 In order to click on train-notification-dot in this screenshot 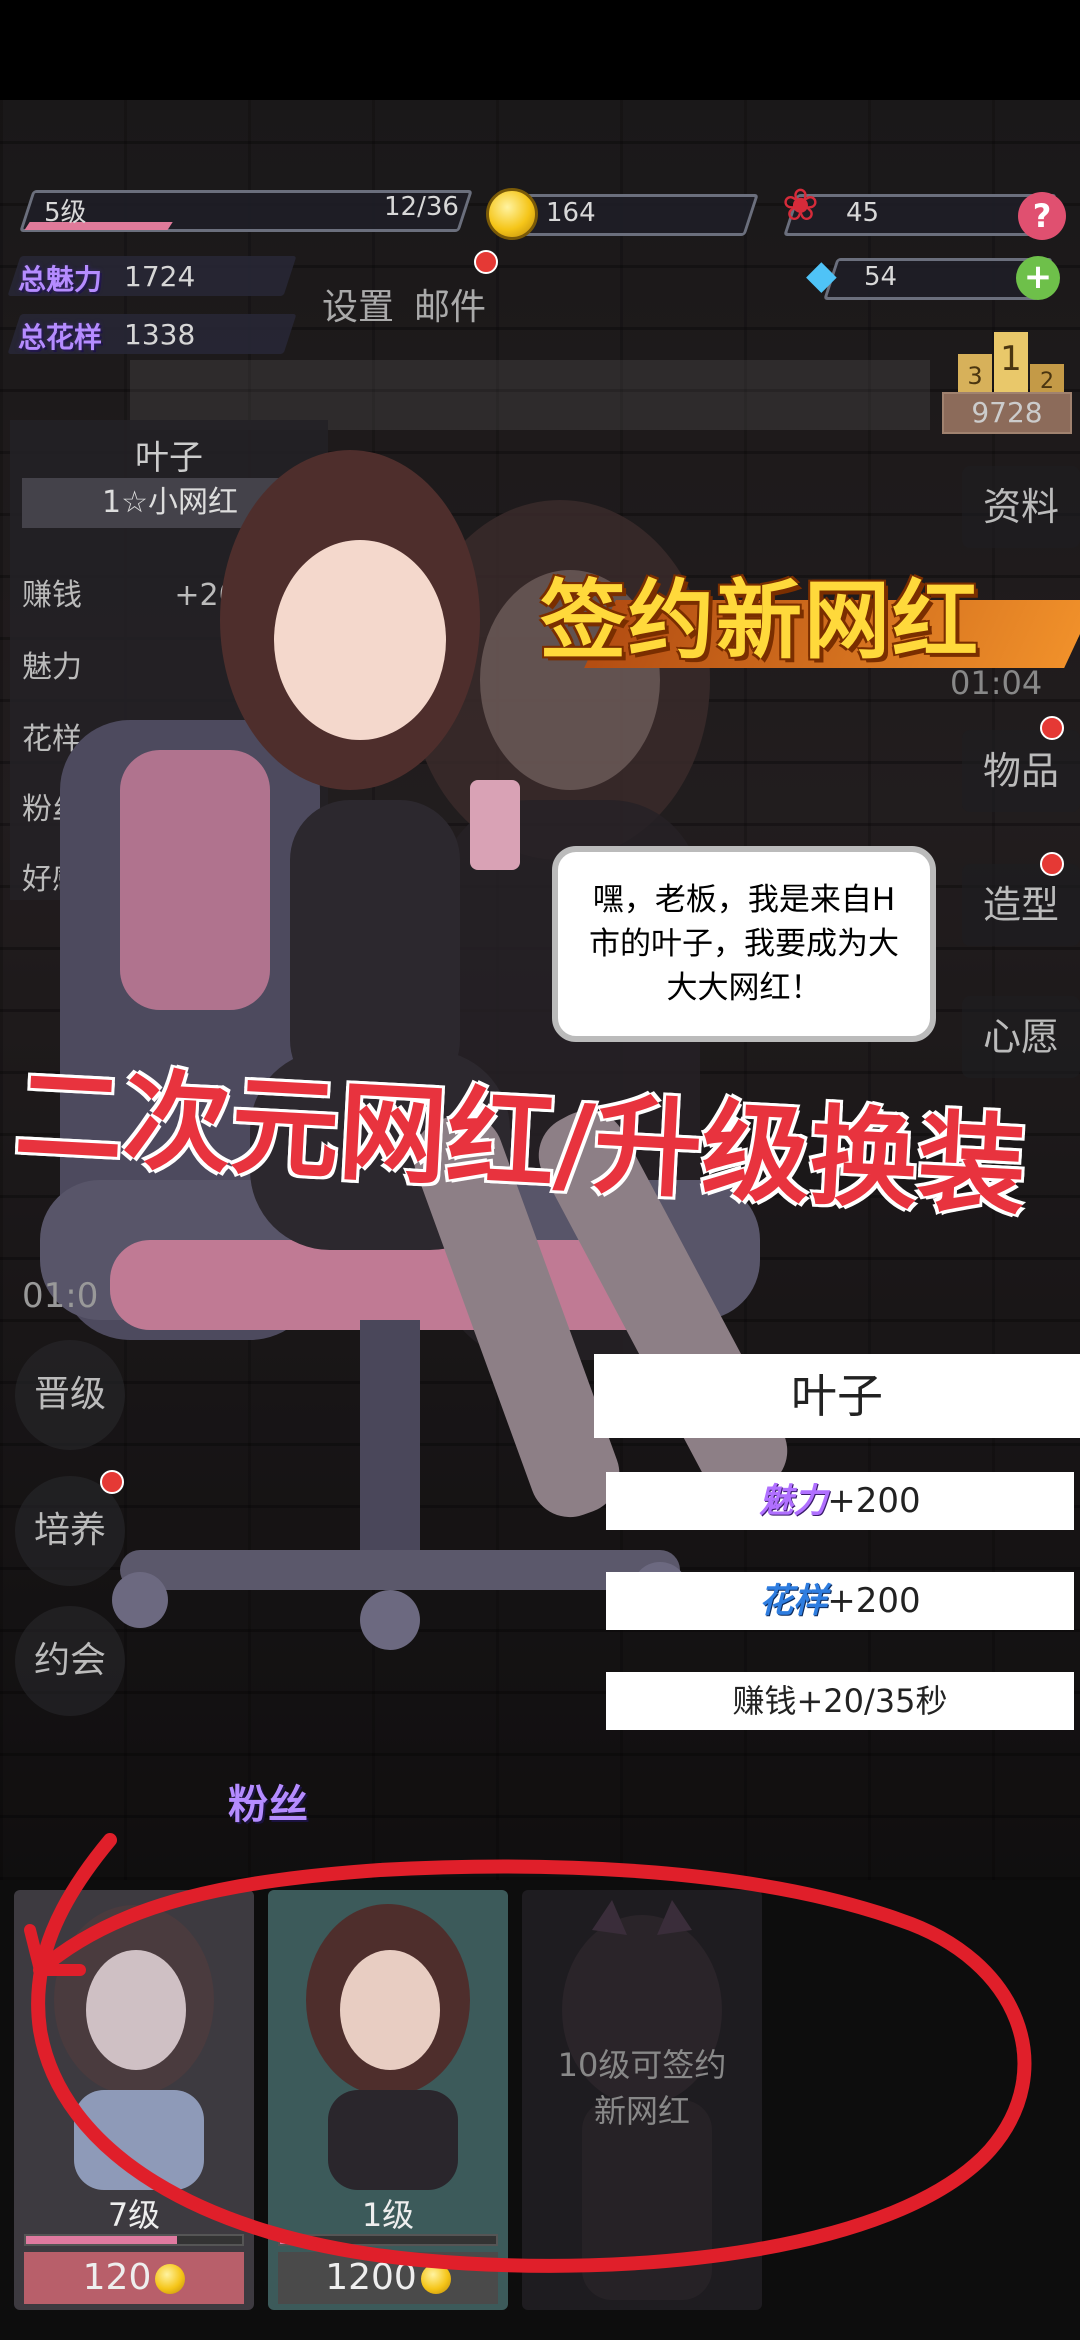, I will do `click(112, 1482)`.